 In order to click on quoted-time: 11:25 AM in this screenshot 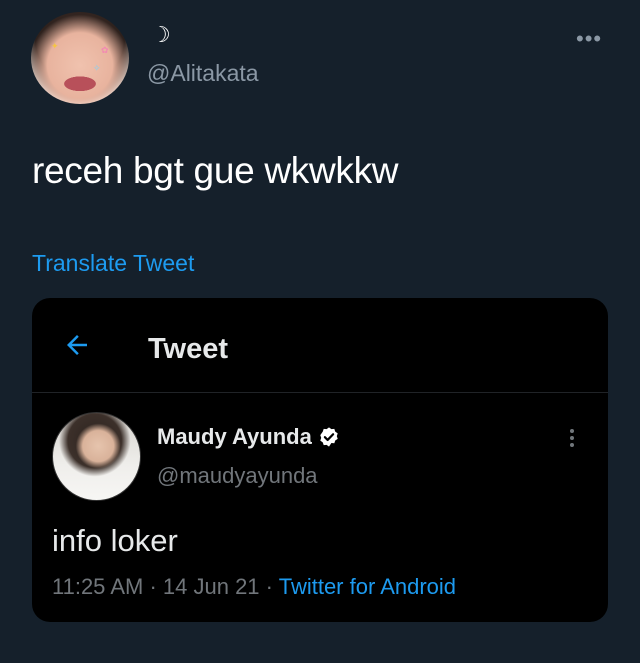, I will do `click(98, 586)`.